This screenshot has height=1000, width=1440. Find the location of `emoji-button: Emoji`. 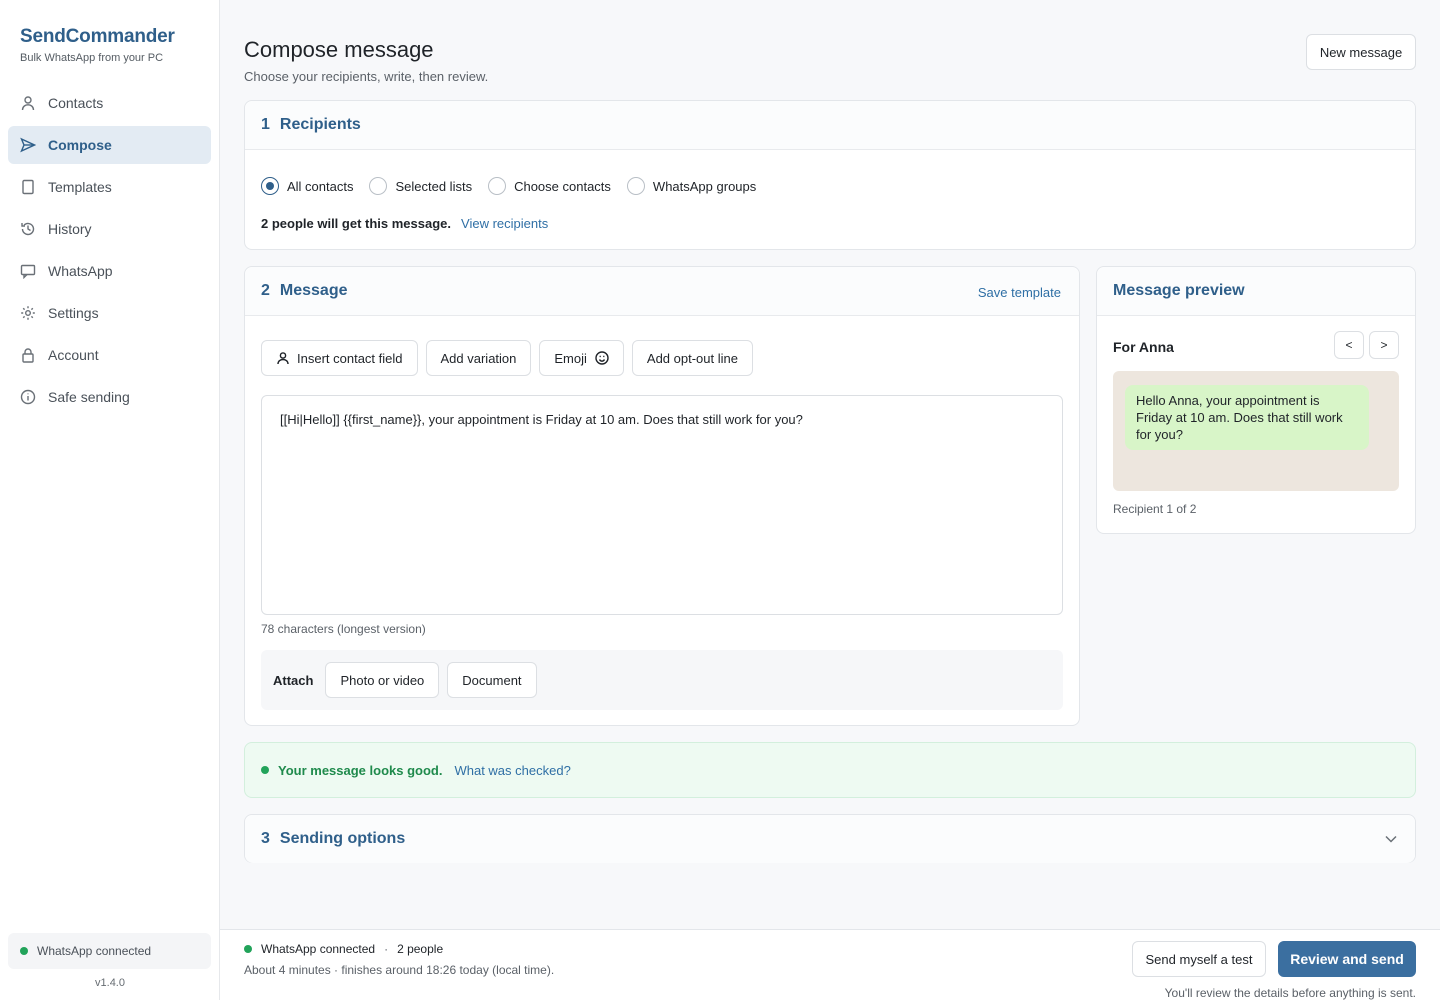

emoji-button: Emoji is located at coordinates (581, 358).